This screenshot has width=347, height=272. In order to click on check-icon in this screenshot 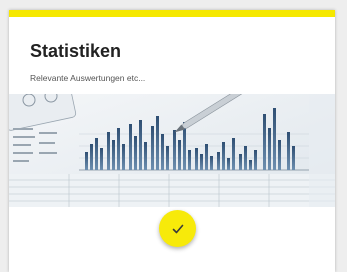, I will do `click(177, 228)`.